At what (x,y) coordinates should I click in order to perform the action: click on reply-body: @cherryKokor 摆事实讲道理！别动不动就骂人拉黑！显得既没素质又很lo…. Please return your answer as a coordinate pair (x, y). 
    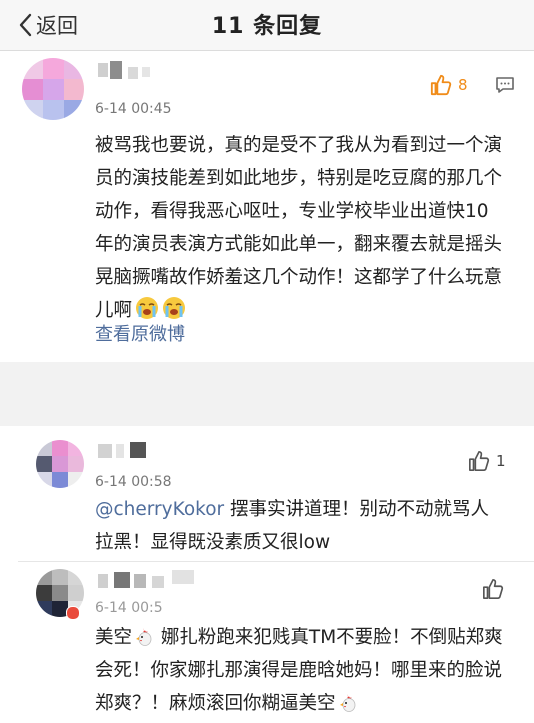
    Looking at the image, I should click on (300, 526).